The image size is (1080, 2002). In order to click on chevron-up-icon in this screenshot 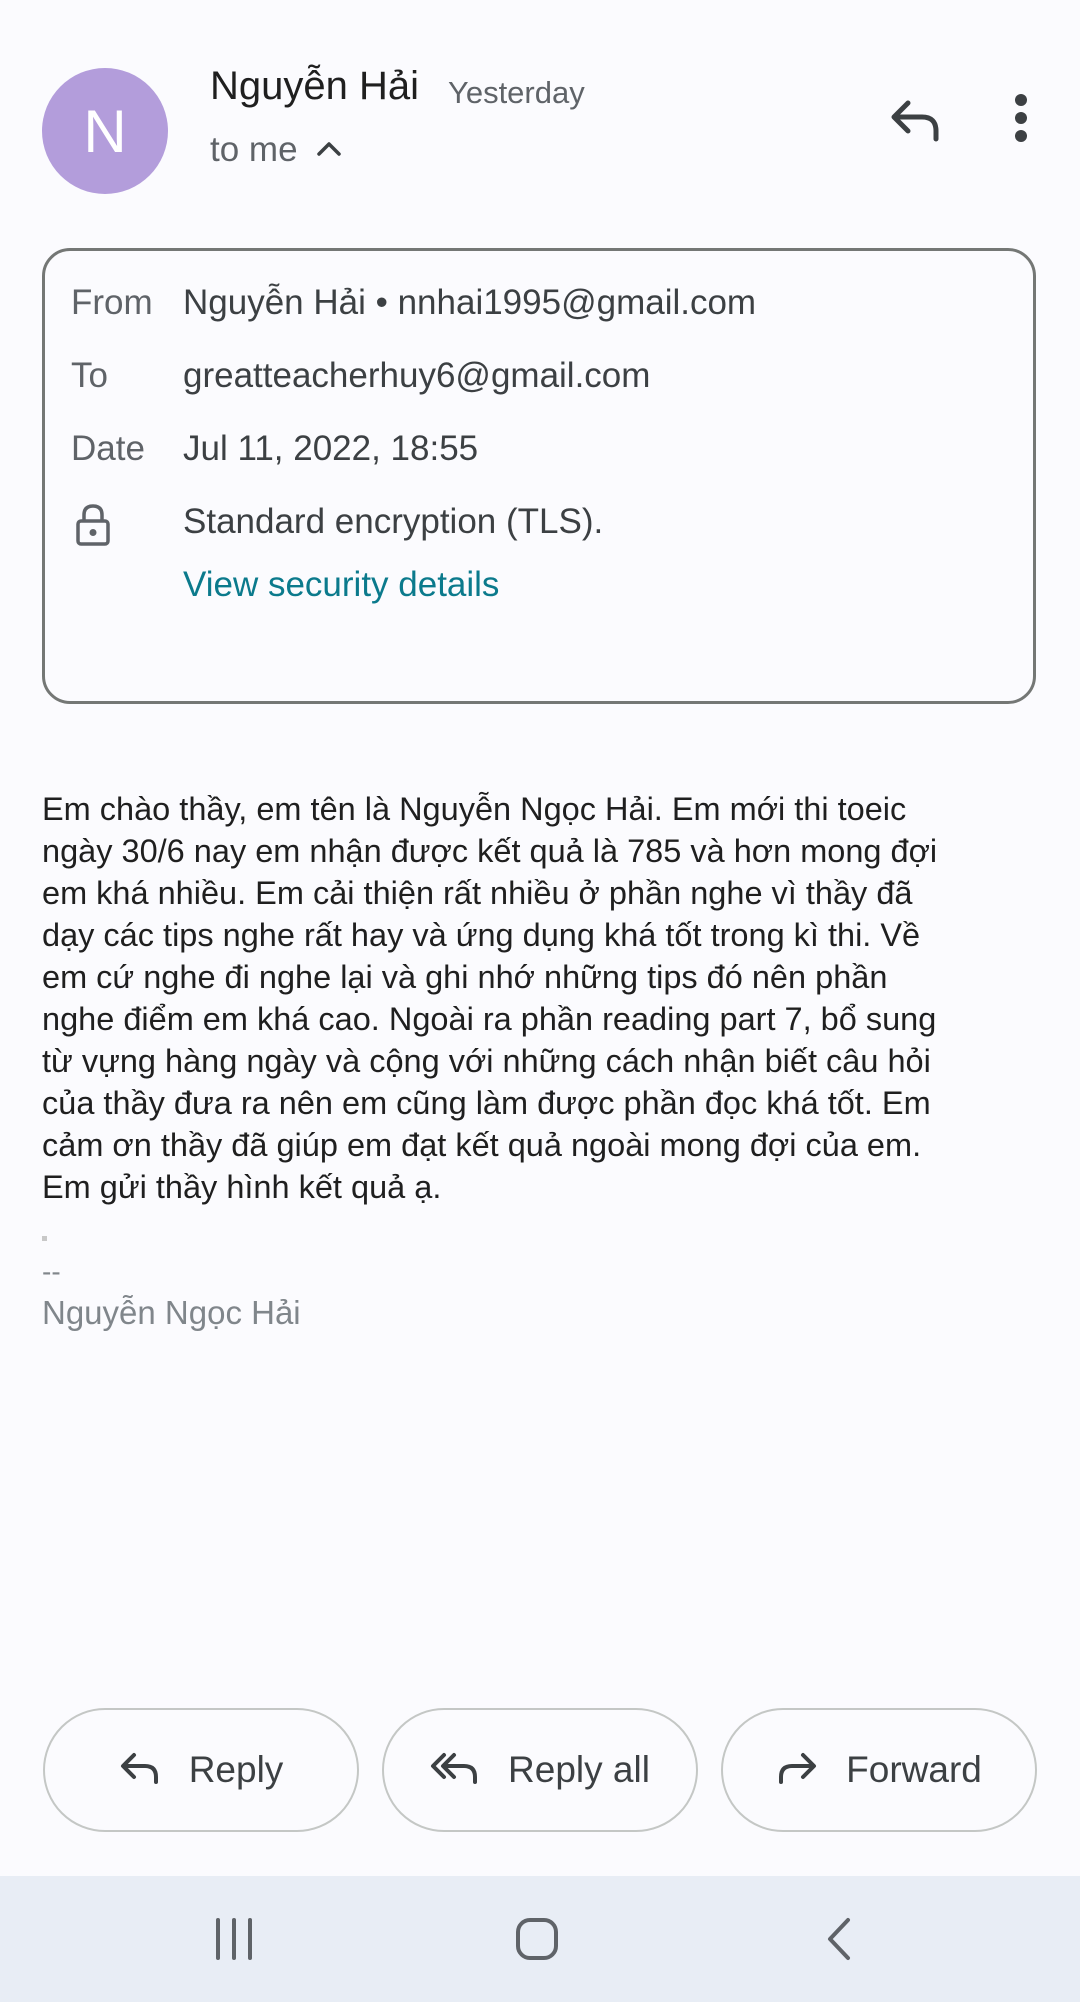, I will do `click(329, 150)`.